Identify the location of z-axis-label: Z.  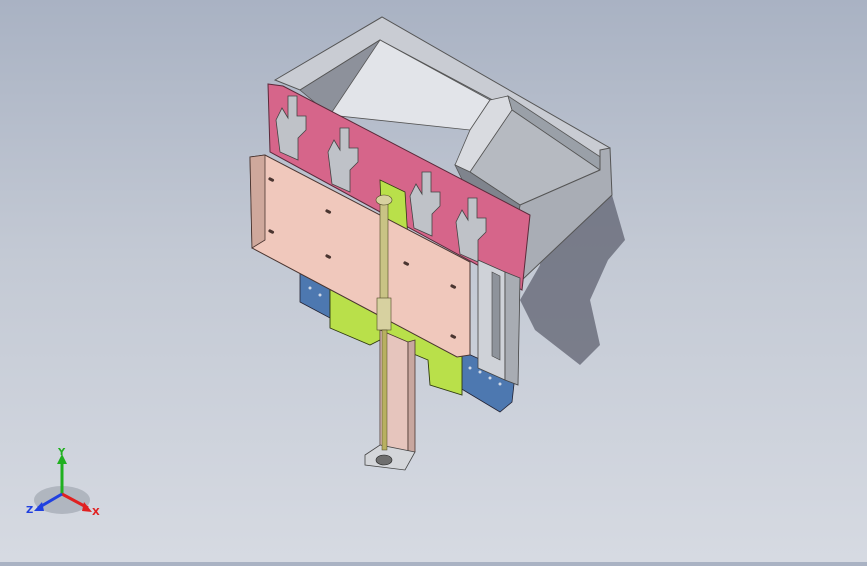
(30, 510).